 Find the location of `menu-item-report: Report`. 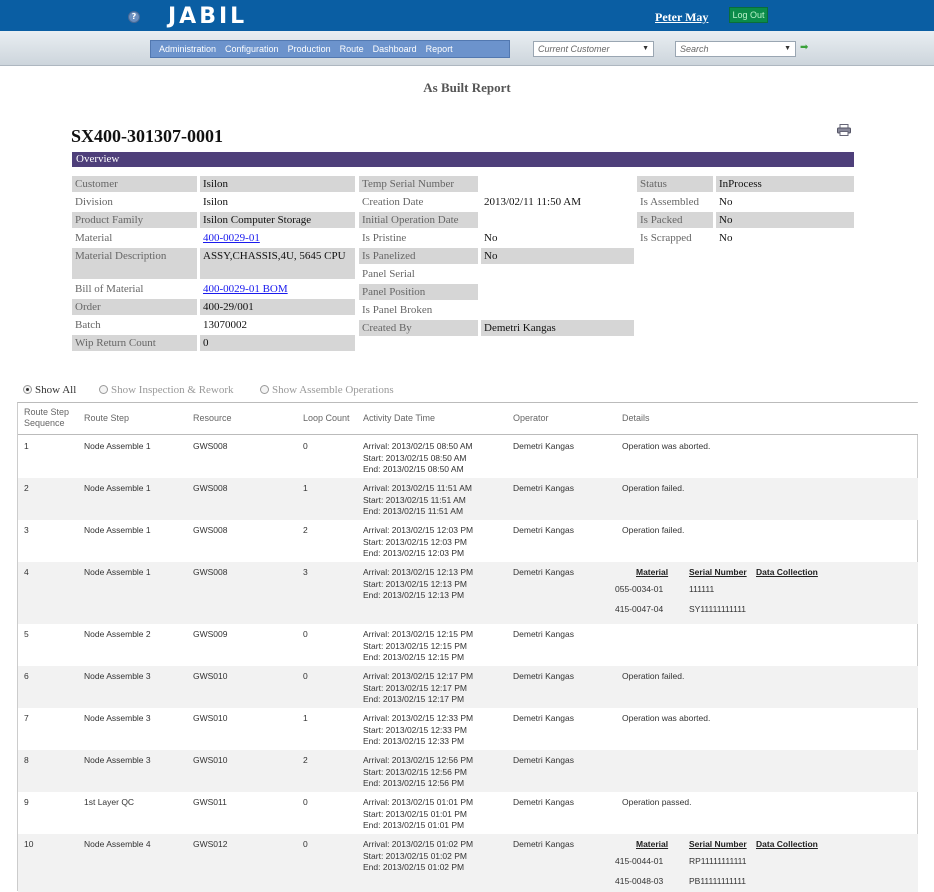

menu-item-report: Report is located at coordinates (439, 49).